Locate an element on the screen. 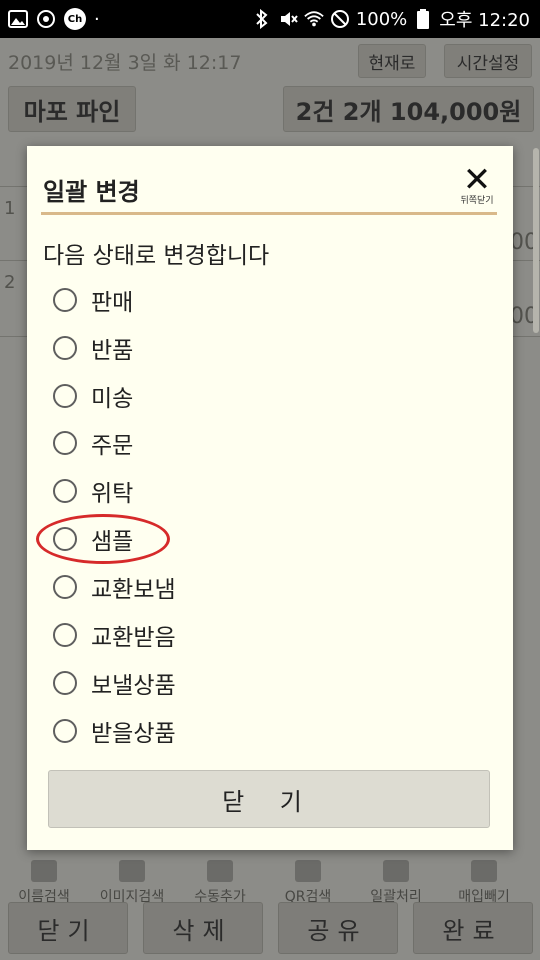 The image size is (540, 960). status-bar: Ch · 100% 오후 12:20 is located at coordinates (270, 19).